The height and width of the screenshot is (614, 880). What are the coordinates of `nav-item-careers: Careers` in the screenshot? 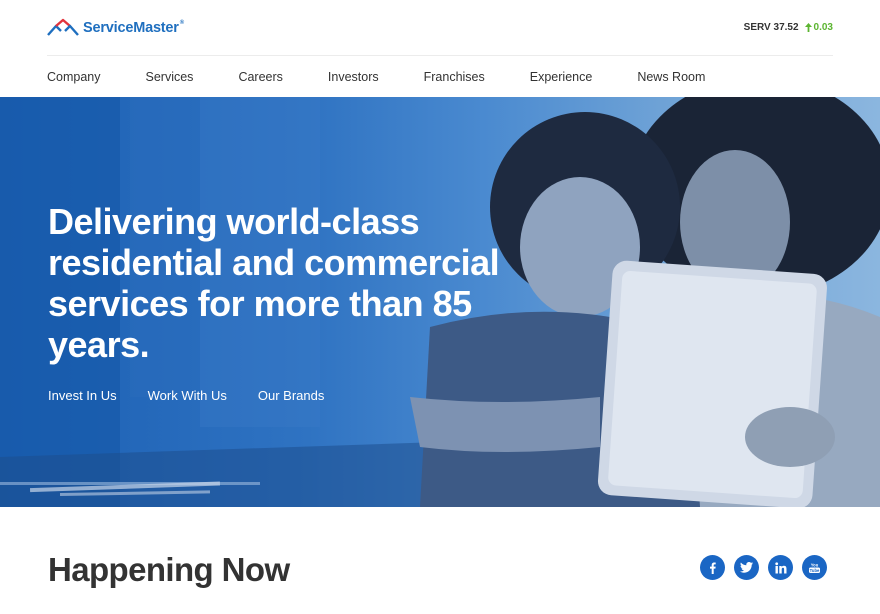 It's located at (260, 77).